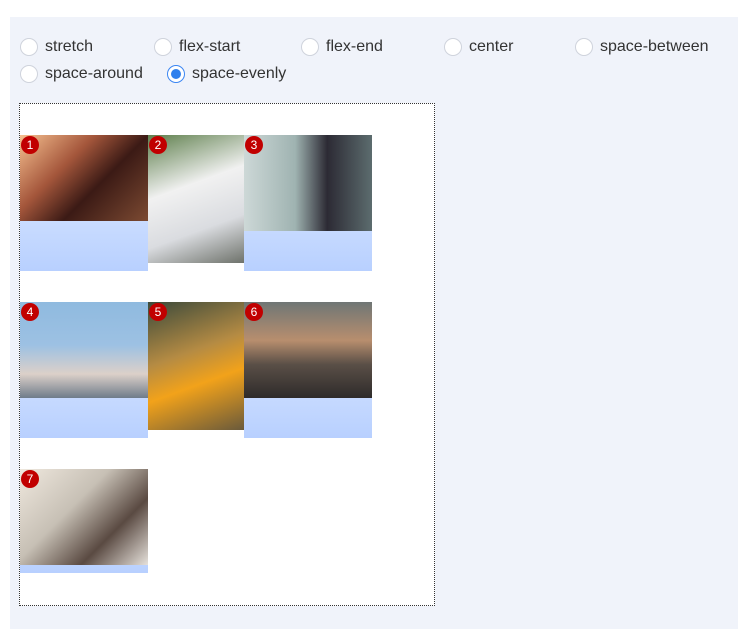 The height and width of the screenshot is (629, 745). What do you see at coordinates (254, 312) in the screenshot?
I see `item-number-badge: 6` at bounding box center [254, 312].